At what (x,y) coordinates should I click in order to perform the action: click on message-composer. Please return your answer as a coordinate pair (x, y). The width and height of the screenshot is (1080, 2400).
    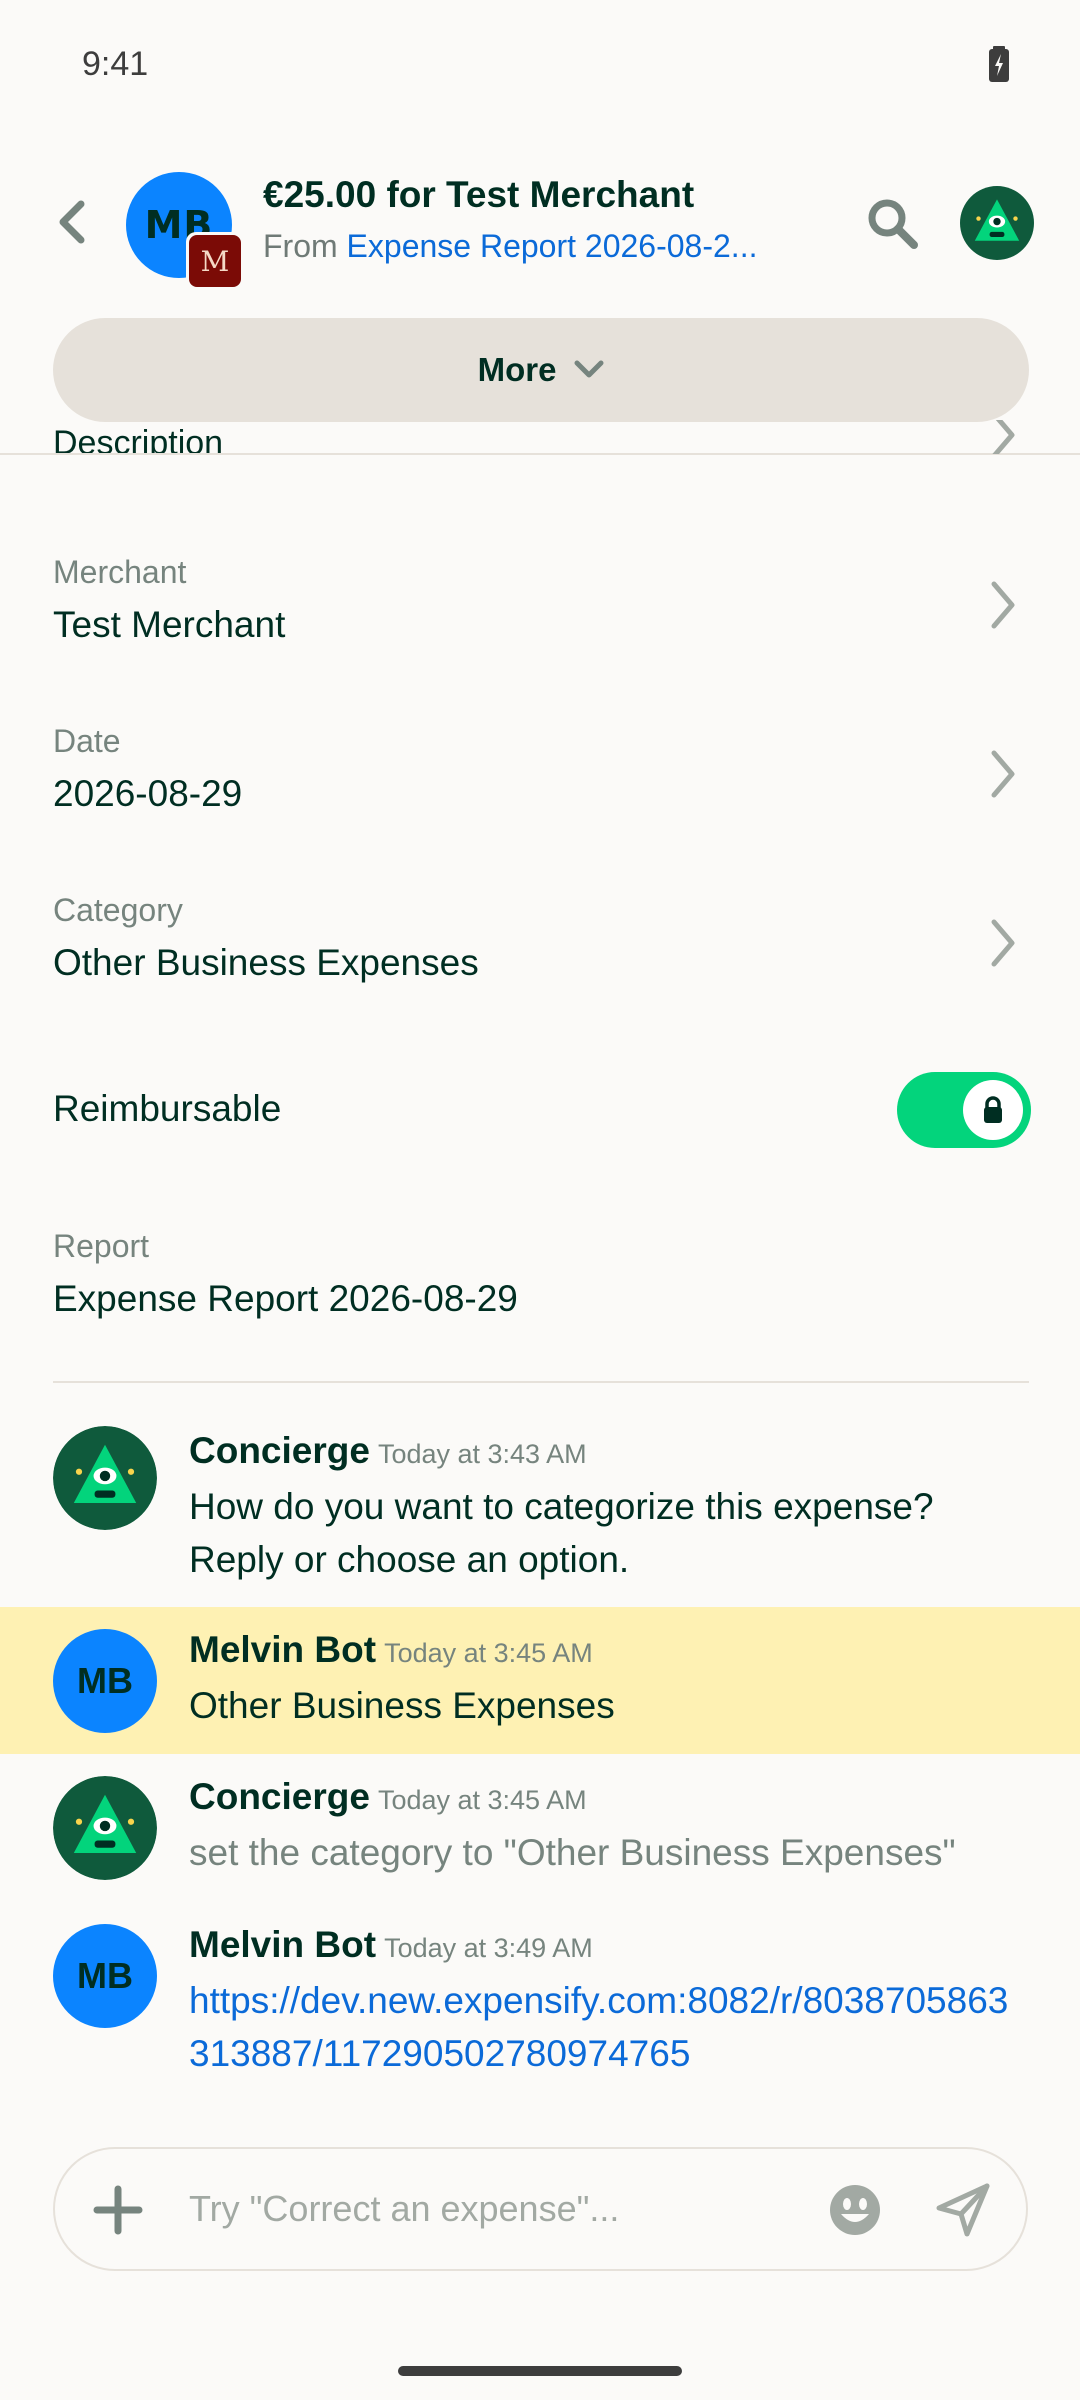
    Looking at the image, I should click on (540, 2209).